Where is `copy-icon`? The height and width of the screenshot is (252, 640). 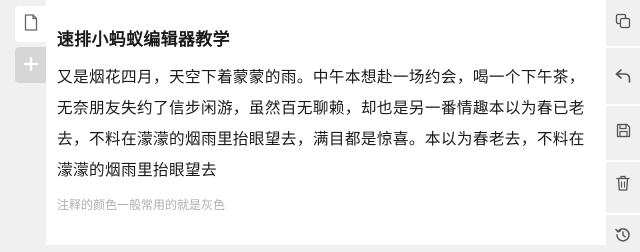 copy-icon is located at coordinates (623, 23).